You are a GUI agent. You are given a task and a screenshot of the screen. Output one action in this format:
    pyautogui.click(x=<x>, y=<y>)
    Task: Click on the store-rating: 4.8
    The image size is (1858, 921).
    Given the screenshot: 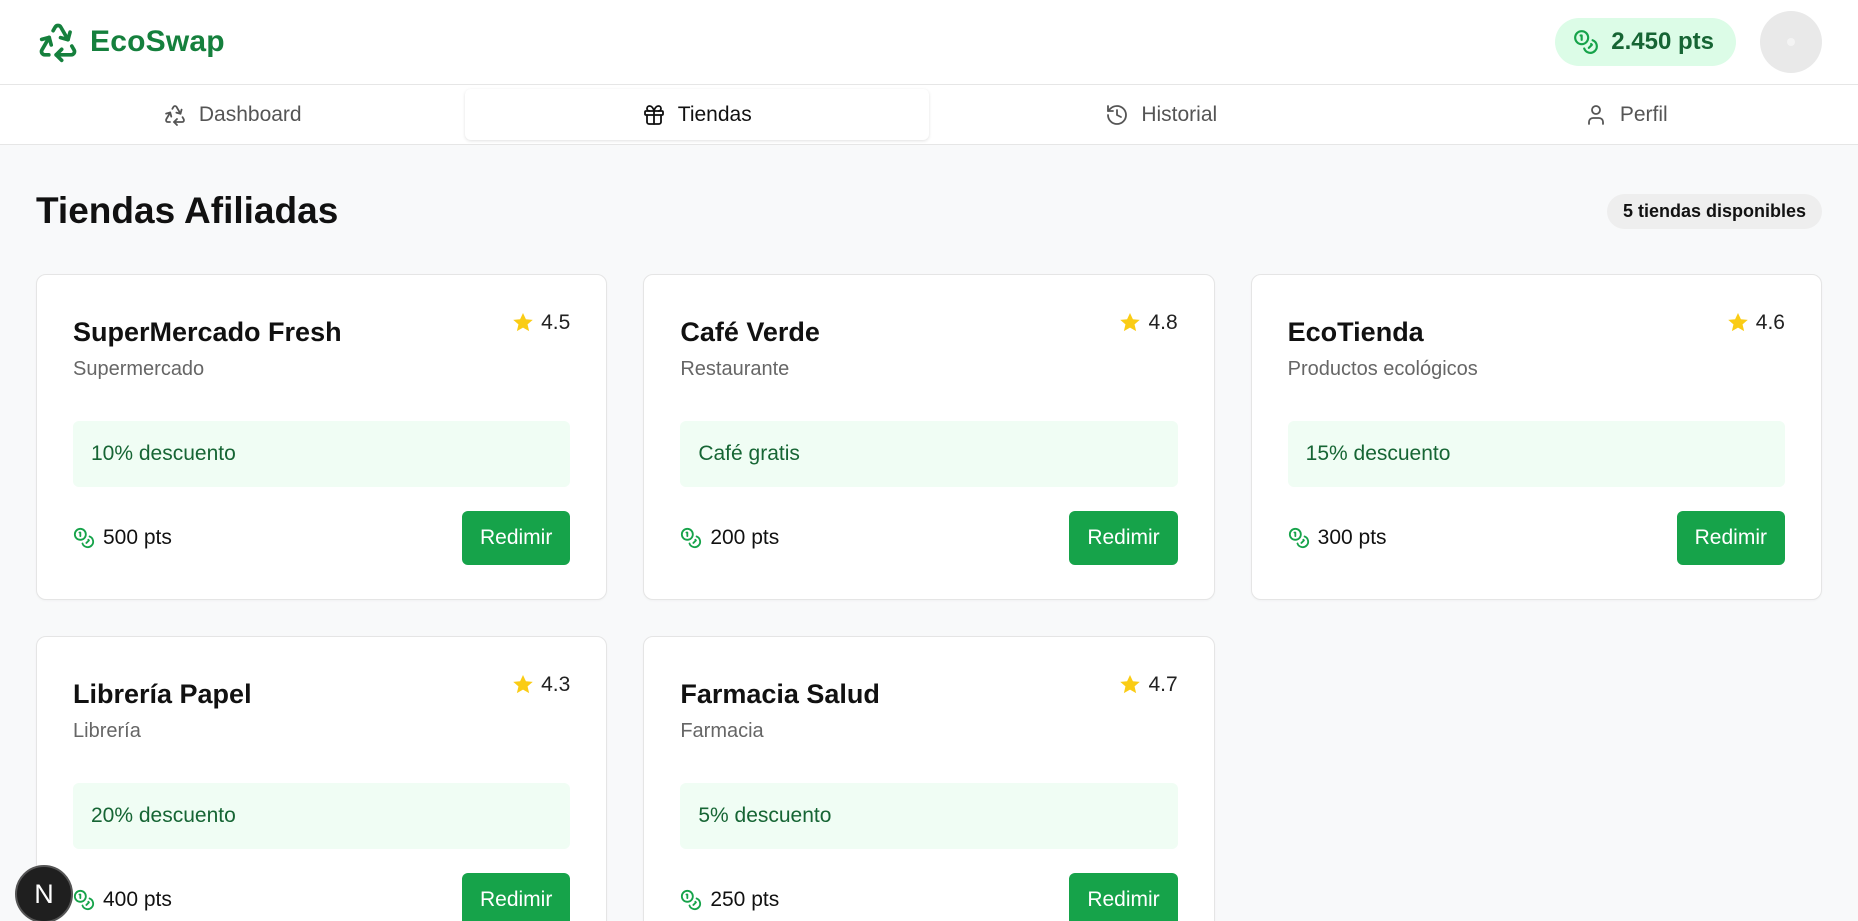 What is the action you would take?
    pyautogui.click(x=1148, y=323)
    